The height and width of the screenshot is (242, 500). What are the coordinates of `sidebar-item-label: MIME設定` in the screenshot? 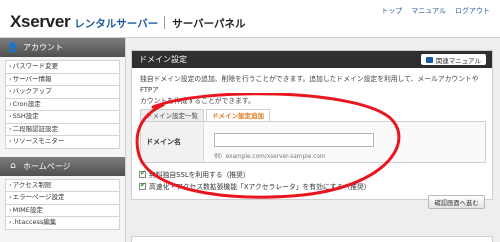 It's located at (27, 209).